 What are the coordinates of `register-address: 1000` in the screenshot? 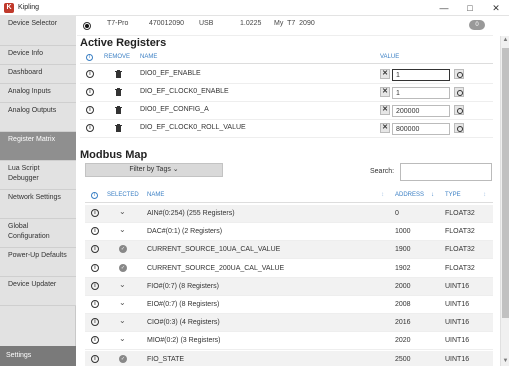 It's located at (403, 232).